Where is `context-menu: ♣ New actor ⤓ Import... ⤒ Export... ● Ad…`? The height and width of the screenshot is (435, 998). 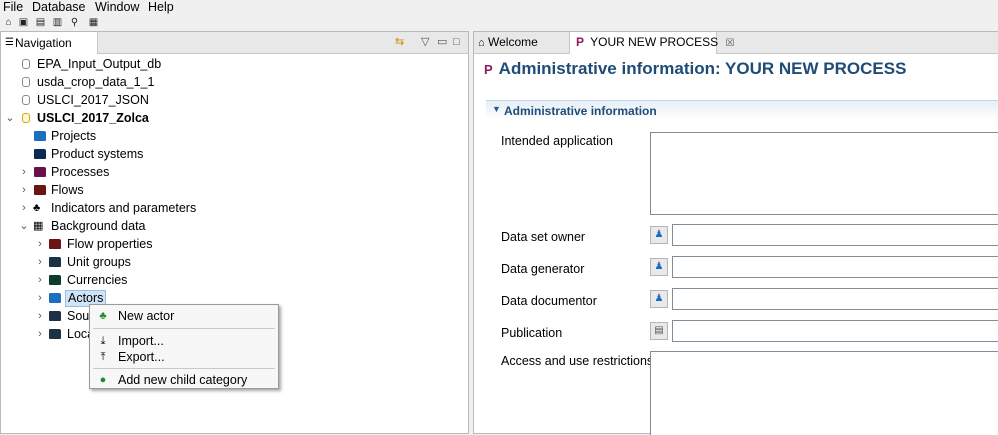
context-menu: ♣ New actor ⤓ Import... ⤒ Export... ● Ad… is located at coordinates (184, 346).